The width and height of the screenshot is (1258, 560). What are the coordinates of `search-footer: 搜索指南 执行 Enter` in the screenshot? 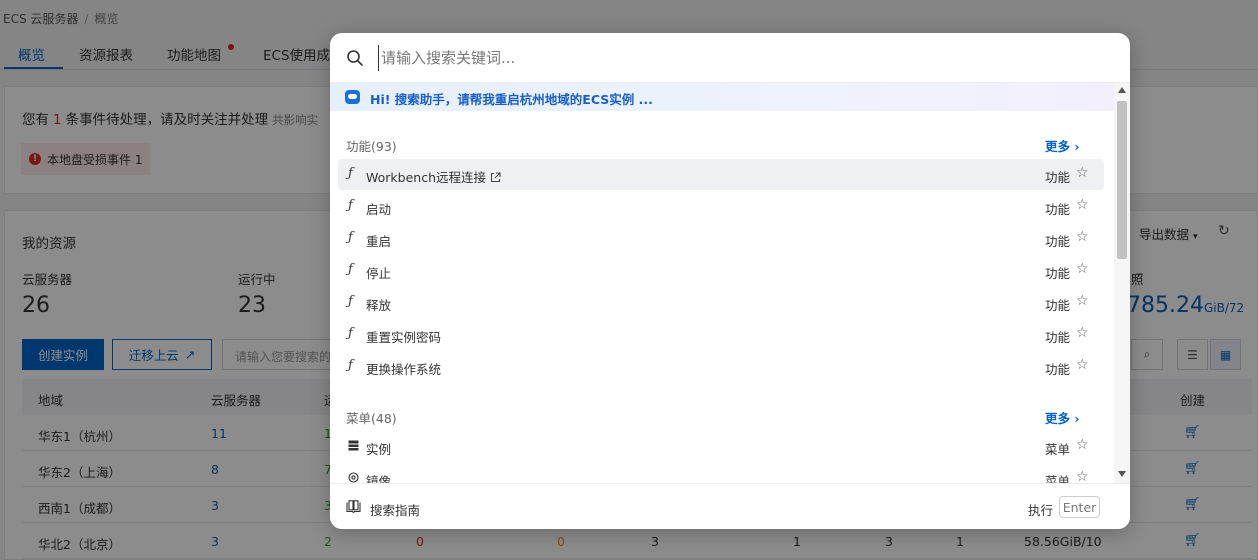 It's located at (730, 506).